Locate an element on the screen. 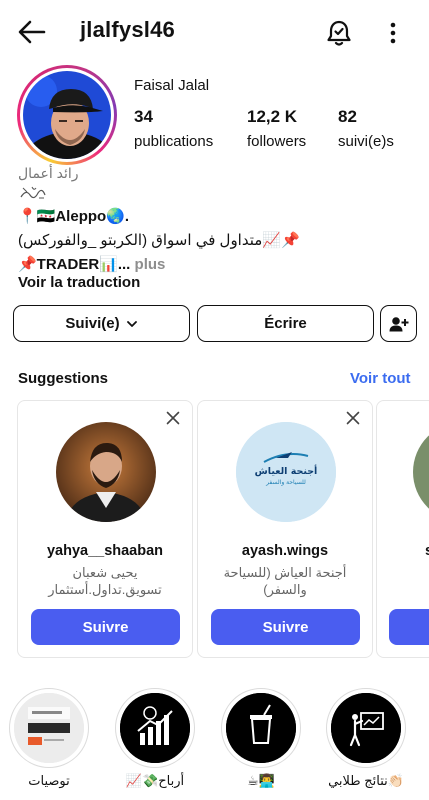 The width and height of the screenshot is (429, 800). highlight-item: نتائج طلابي👏🏻 is located at coordinates (366, 738).